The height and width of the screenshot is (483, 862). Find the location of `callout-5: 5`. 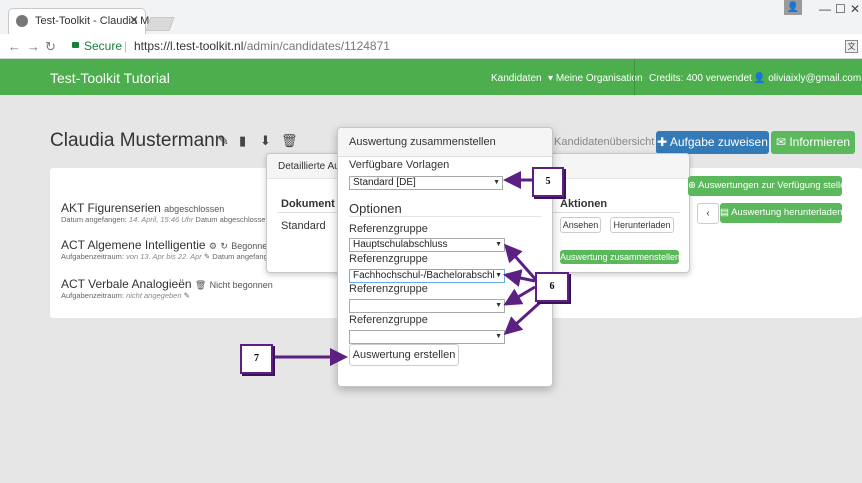

callout-5: 5 is located at coordinates (548, 182).